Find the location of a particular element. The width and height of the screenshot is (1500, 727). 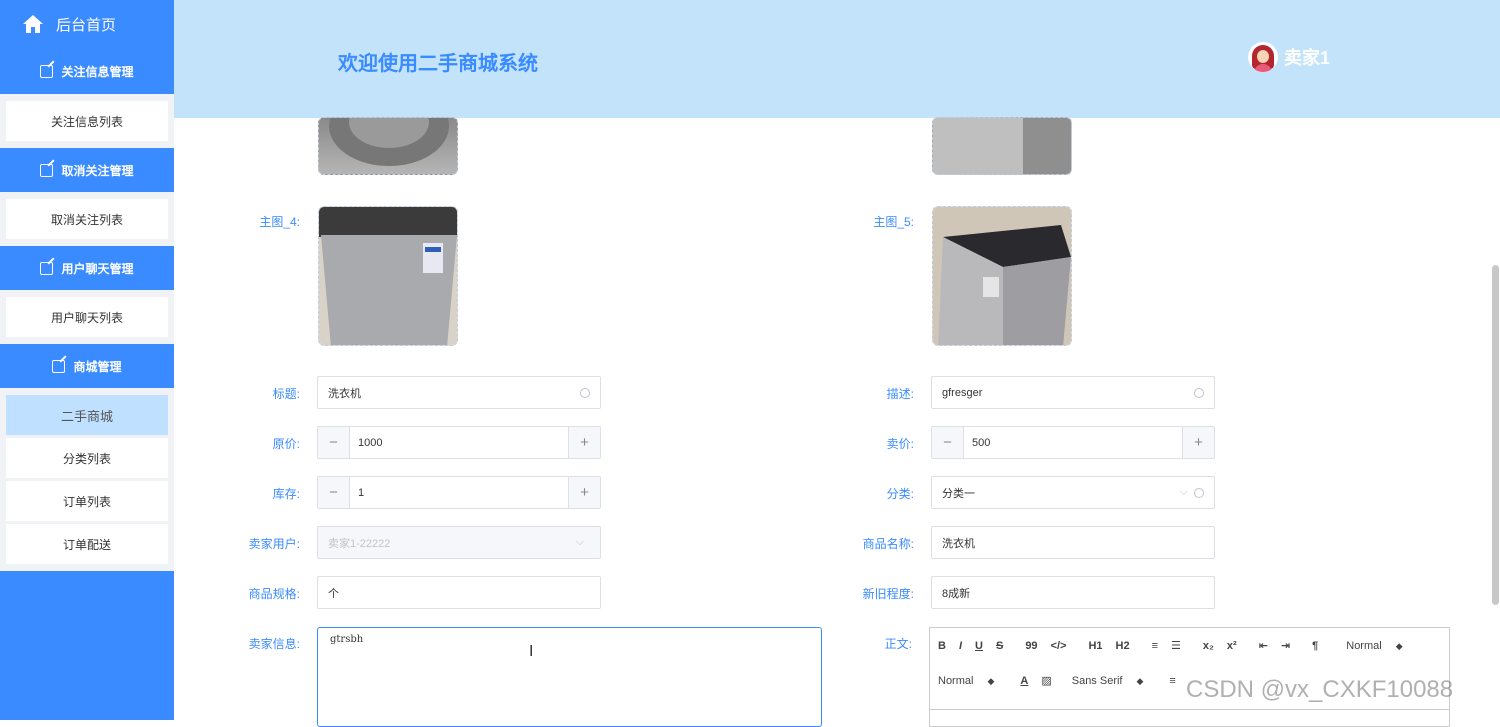

orig-price-label: 原价: is located at coordinates (286, 444).